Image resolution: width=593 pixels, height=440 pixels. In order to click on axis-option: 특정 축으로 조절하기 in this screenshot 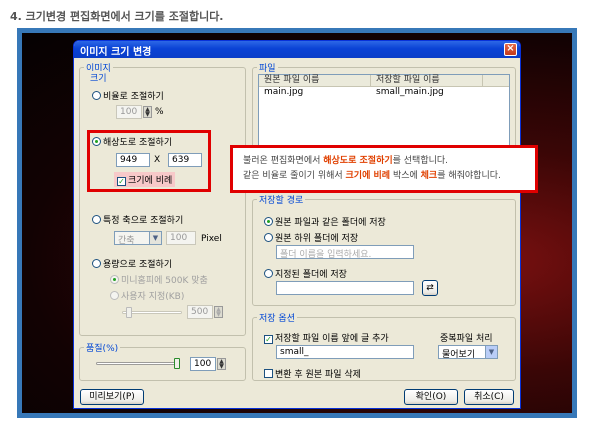, I will do `click(137, 219)`.